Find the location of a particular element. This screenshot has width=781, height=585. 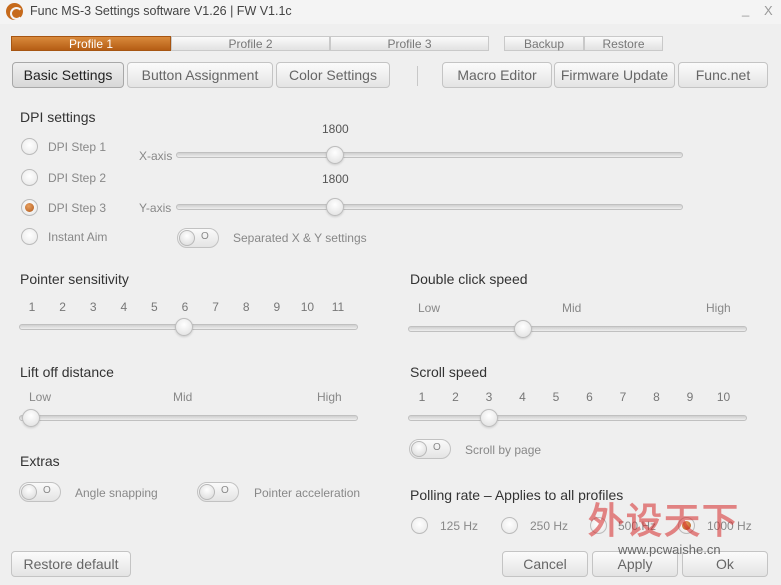

lift-off-distance-heading: Lift off distance is located at coordinates (67, 372).